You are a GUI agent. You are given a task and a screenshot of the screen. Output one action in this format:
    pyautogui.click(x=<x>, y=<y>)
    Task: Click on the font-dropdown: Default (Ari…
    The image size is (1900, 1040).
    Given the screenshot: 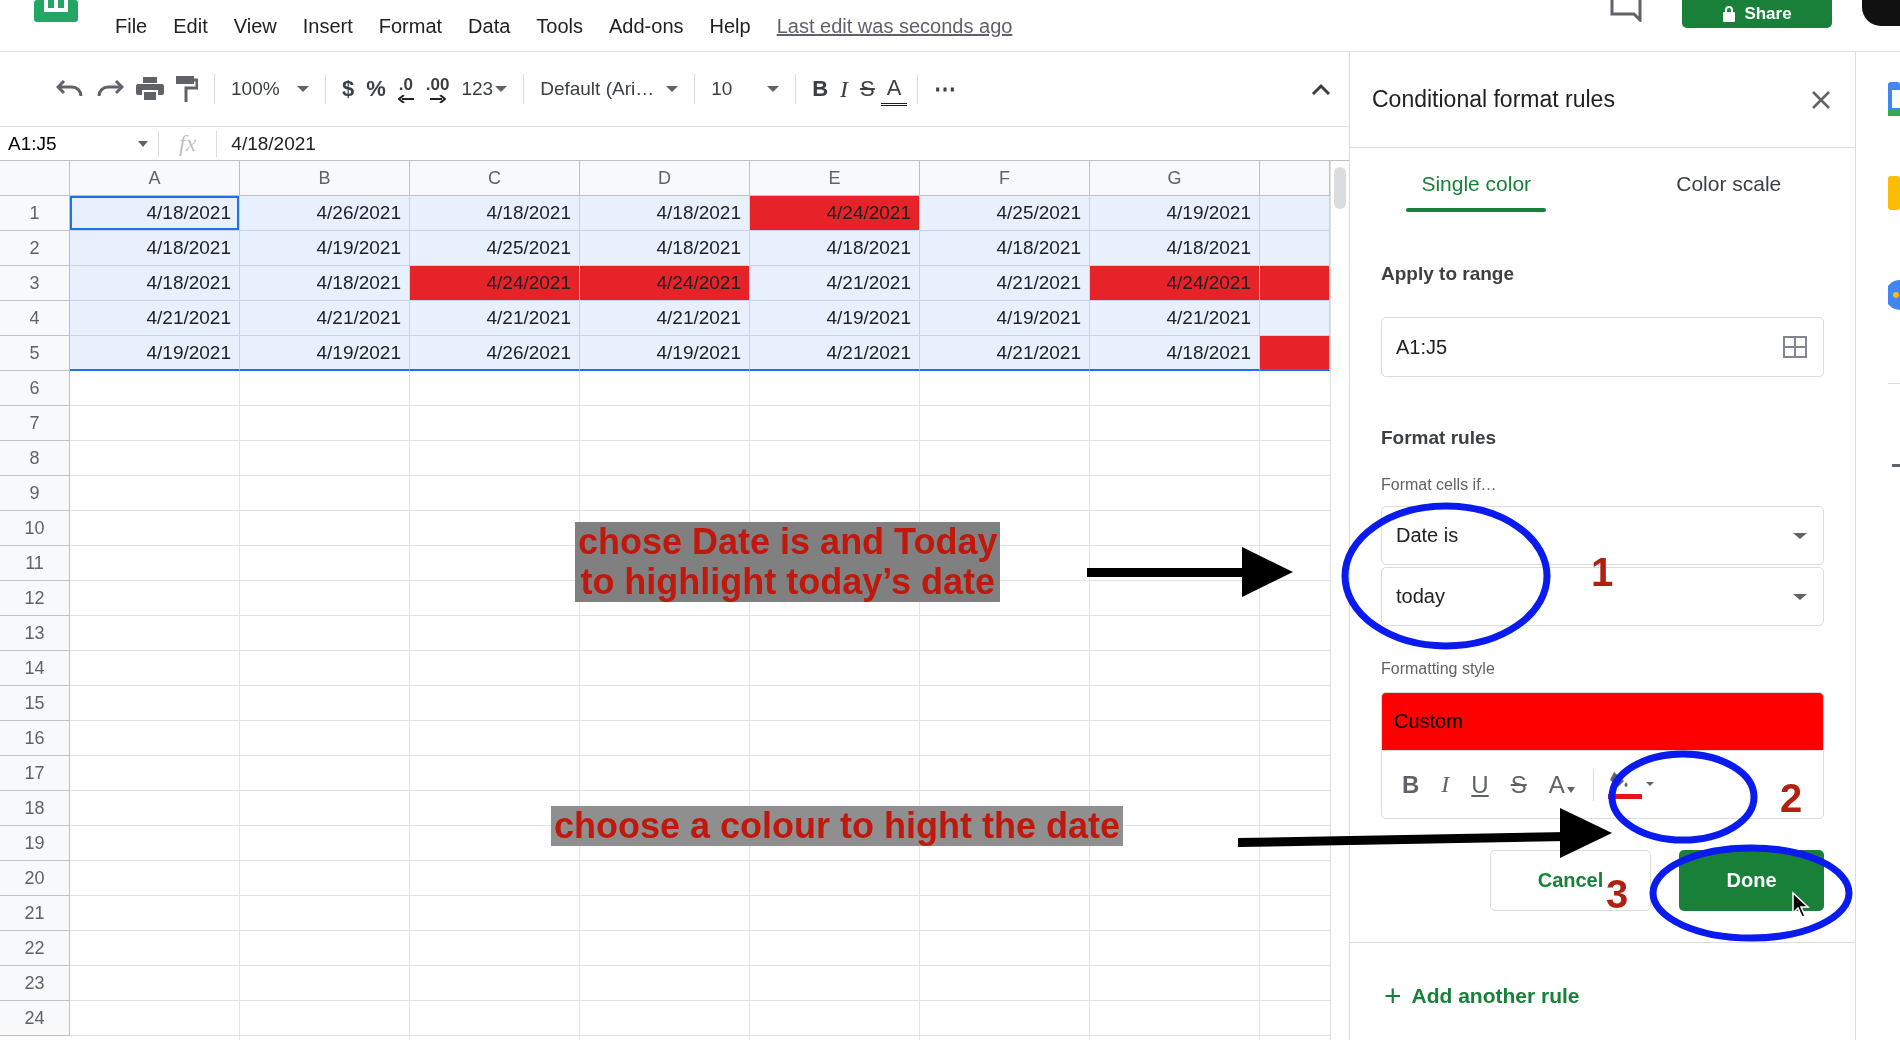 What is the action you would take?
    pyautogui.click(x=609, y=89)
    